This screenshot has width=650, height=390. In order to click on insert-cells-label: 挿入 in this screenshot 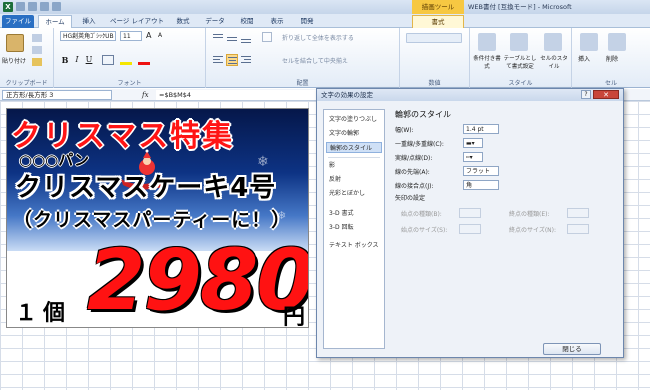, I will do `click(584, 58)`.